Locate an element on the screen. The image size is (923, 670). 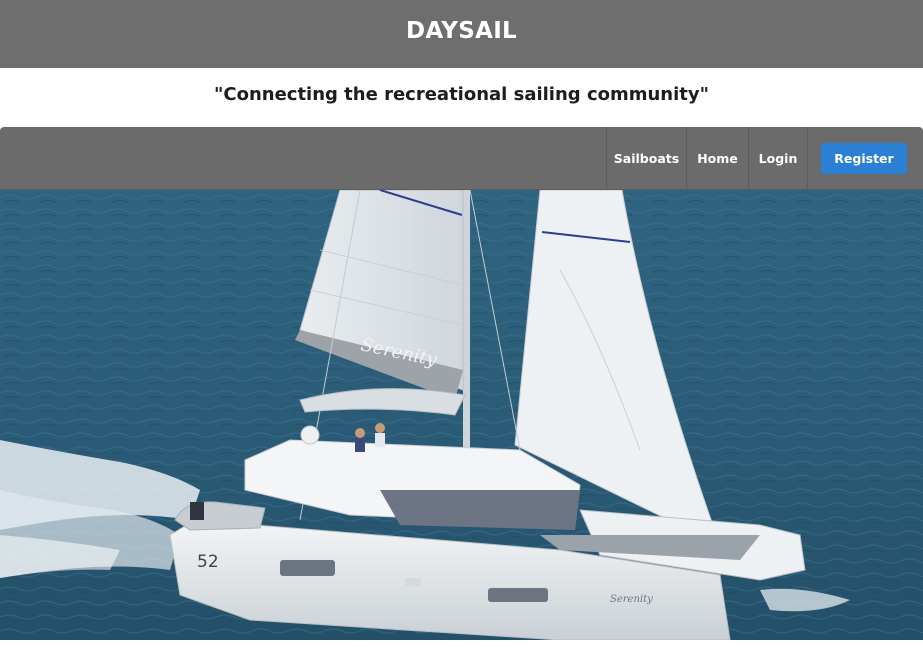
nav-list: Sailboats Home Login Register is located at coordinates (764, 158).